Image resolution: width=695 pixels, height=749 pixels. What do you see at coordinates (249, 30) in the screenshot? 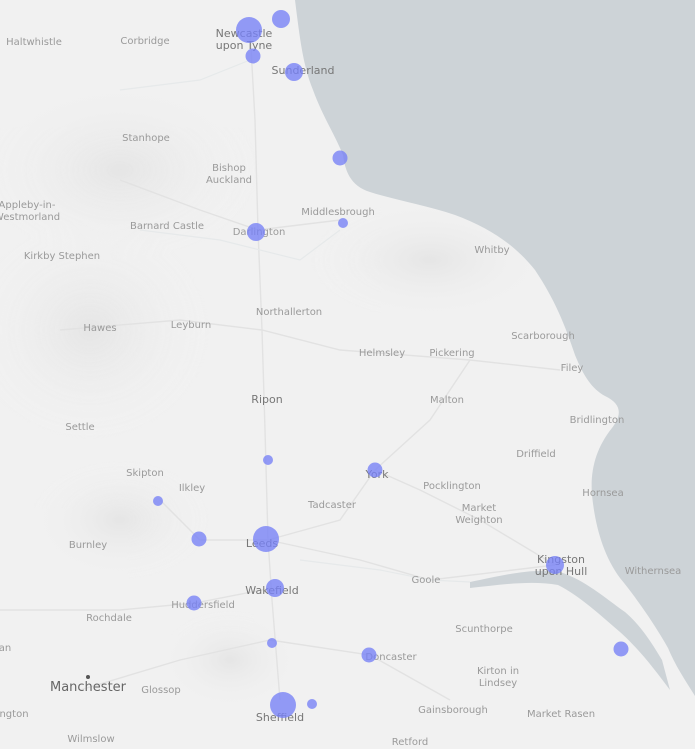
I see `marker-newcastle` at bounding box center [249, 30].